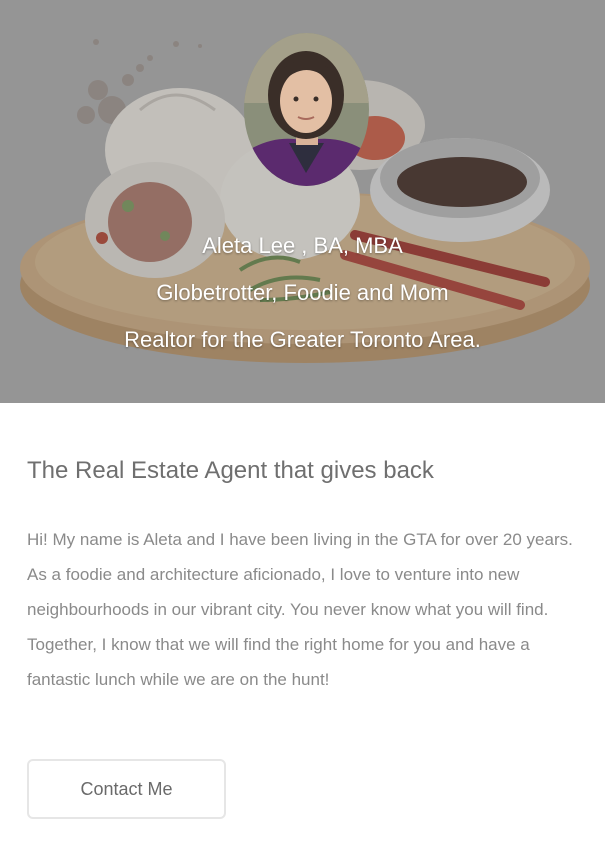 The width and height of the screenshot is (605, 852). What do you see at coordinates (306, 109) in the screenshot?
I see `profile-photo` at bounding box center [306, 109].